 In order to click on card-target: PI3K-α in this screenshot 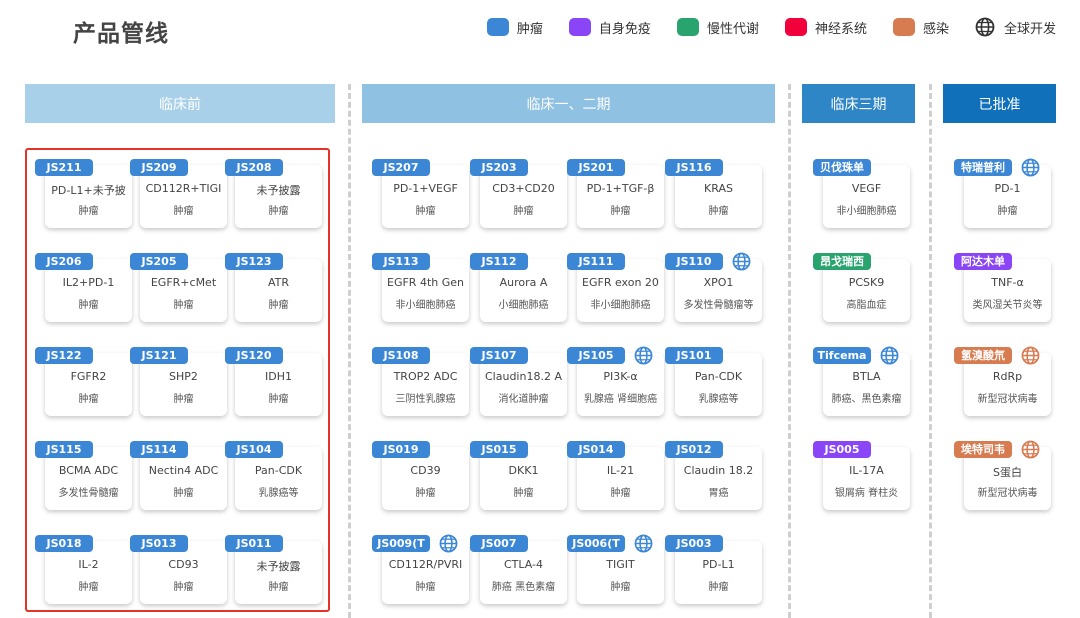, I will do `click(620, 376)`.